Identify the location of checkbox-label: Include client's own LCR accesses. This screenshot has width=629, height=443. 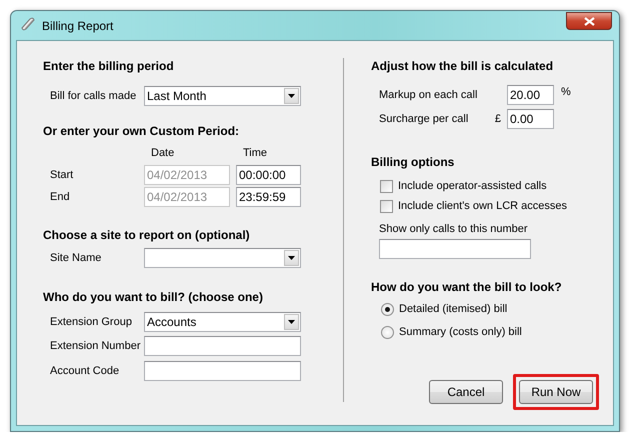
(483, 206).